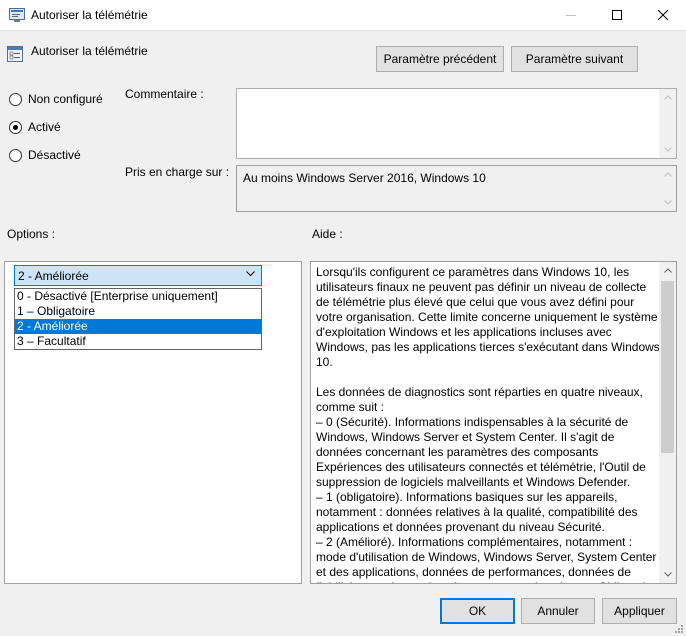 The width and height of the screenshot is (686, 636). I want to click on comment-scrollbar, so click(667, 123).